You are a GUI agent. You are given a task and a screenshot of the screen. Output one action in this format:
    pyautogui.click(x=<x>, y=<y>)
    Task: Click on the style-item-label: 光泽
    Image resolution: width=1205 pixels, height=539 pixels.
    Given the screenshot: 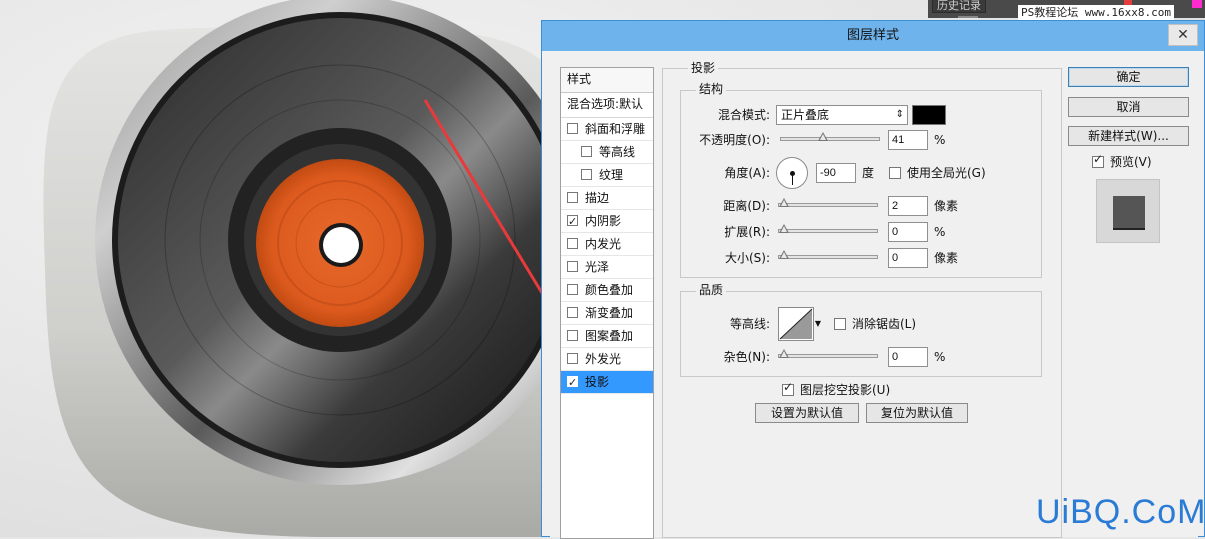 What is the action you would take?
    pyautogui.click(x=597, y=267)
    